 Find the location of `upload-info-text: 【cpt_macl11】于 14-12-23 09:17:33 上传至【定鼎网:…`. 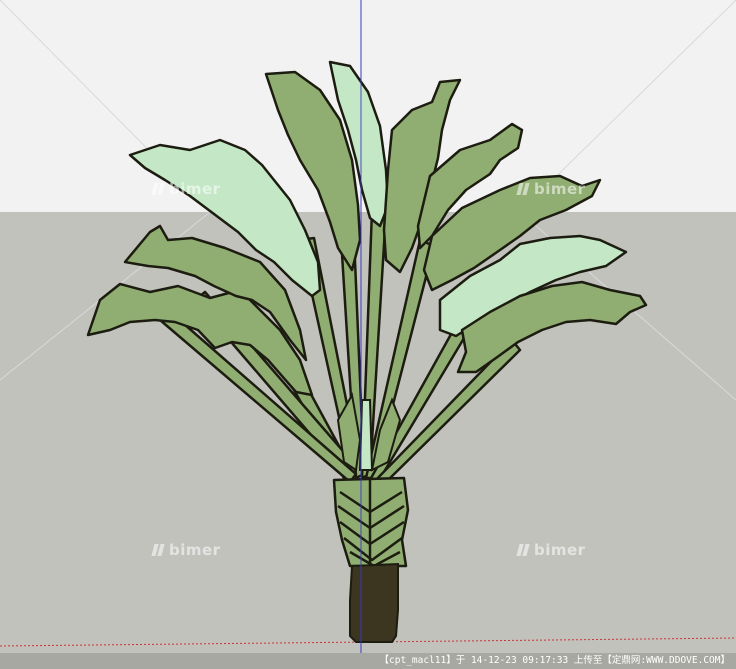

upload-info-text: 【cpt_macl11】于 14-12-23 09:17:33 上传至【定鼎网:… is located at coordinates (554, 660).